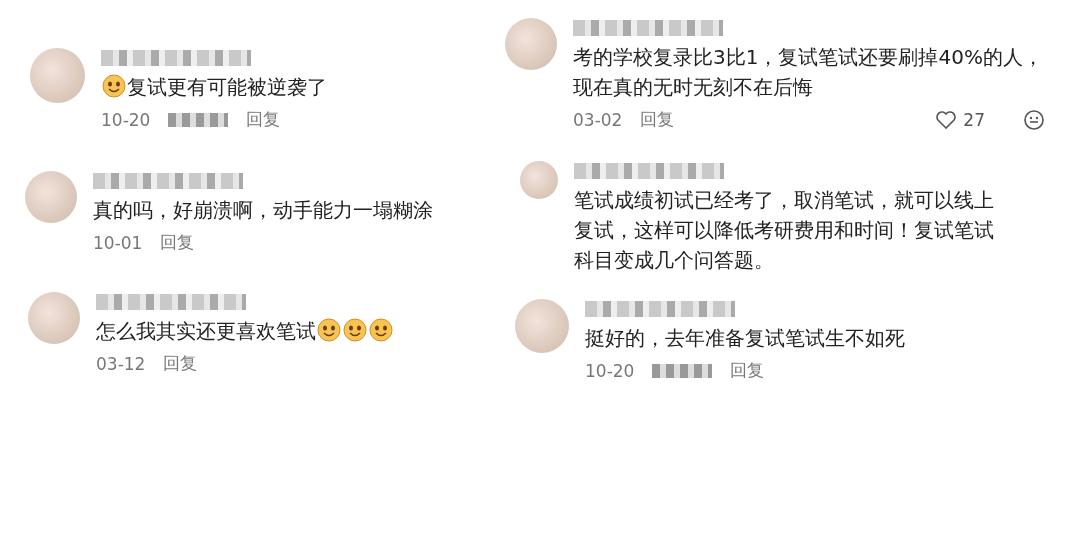 Image resolution: width=1080 pixels, height=540 pixels. I want to click on comment-text: 怎么我其实还更喜欢笔试, so click(286, 331).